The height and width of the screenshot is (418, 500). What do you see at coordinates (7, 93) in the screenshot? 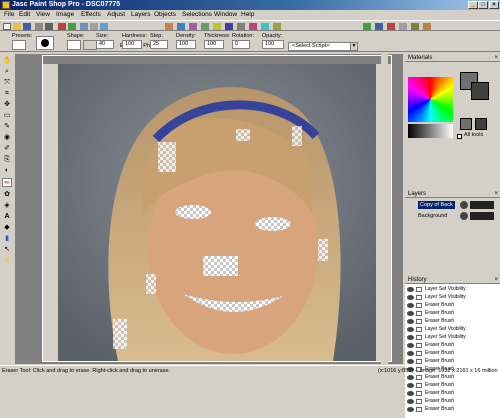
I see `crop-tool-icon: ⌗` at bounding box center [7, 93].